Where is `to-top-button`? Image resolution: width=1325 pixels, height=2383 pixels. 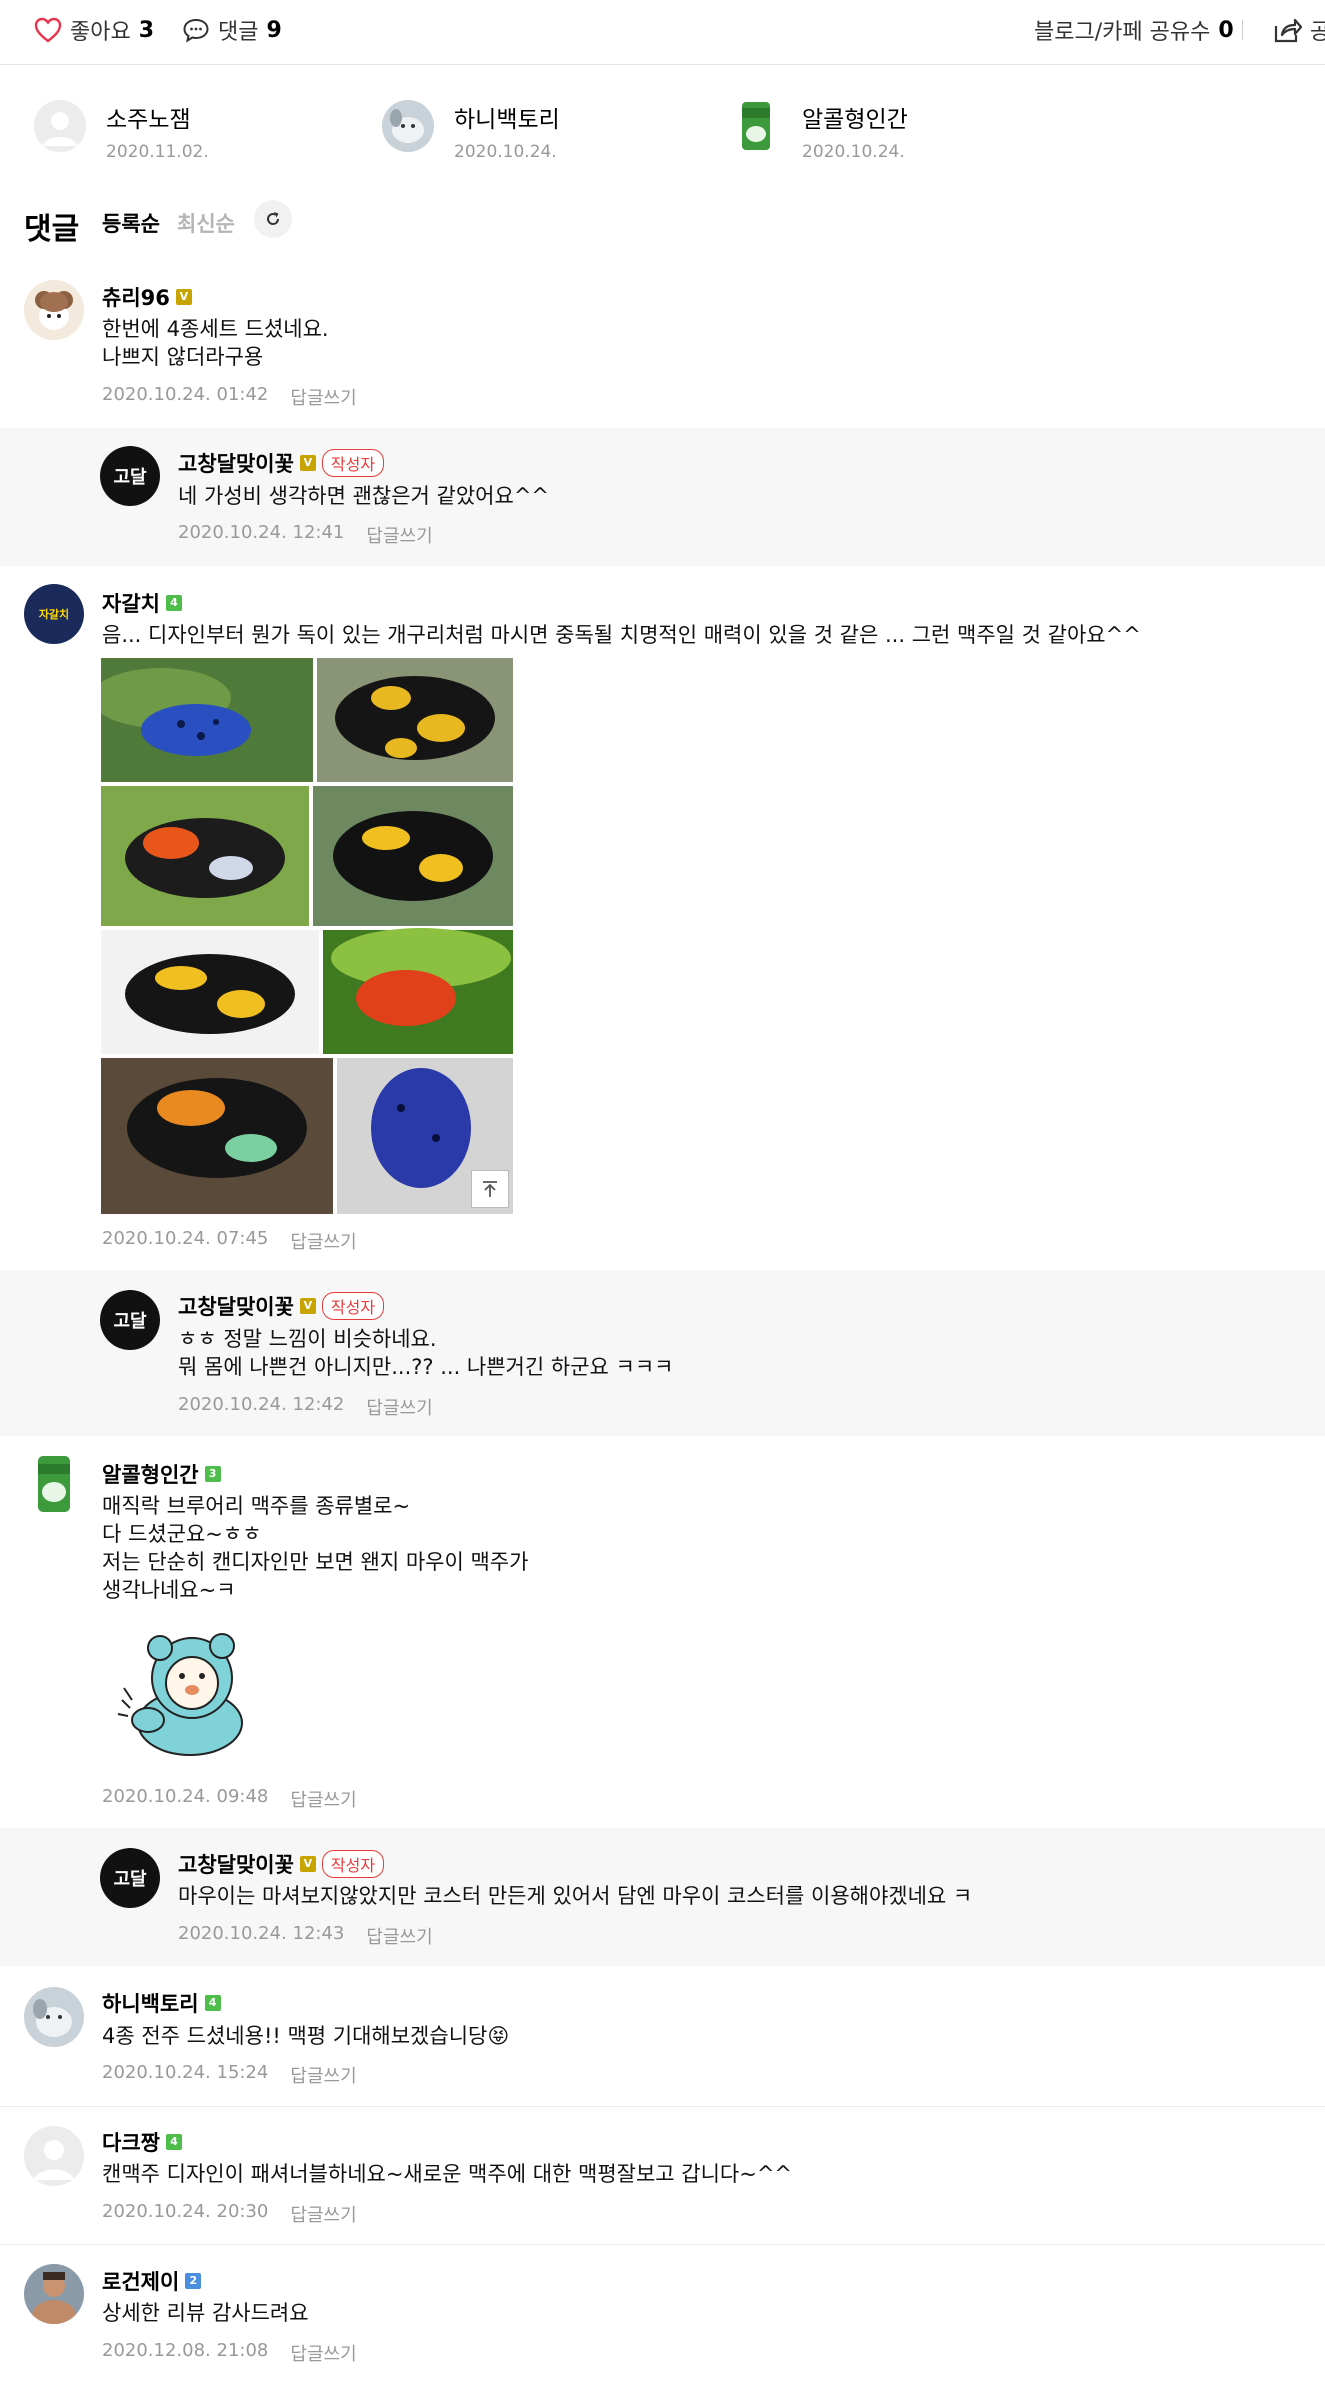 to-top-button is located at coordinates (490, 1189).